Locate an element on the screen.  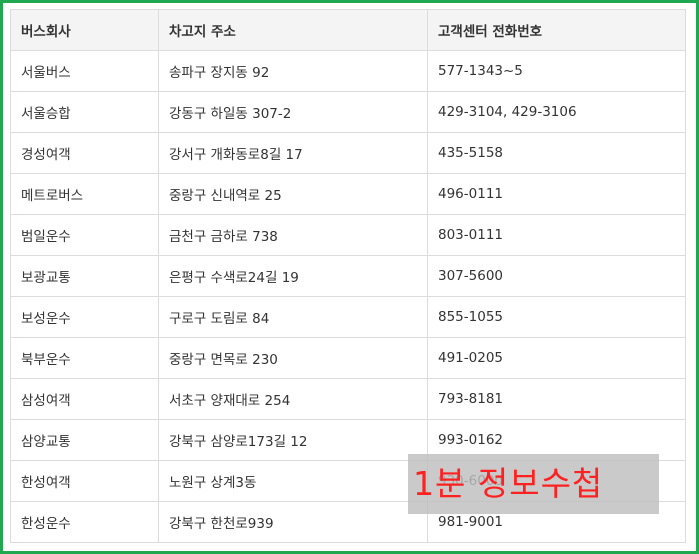
cell-company: 서울승합 is located at coordinates (84, 112).